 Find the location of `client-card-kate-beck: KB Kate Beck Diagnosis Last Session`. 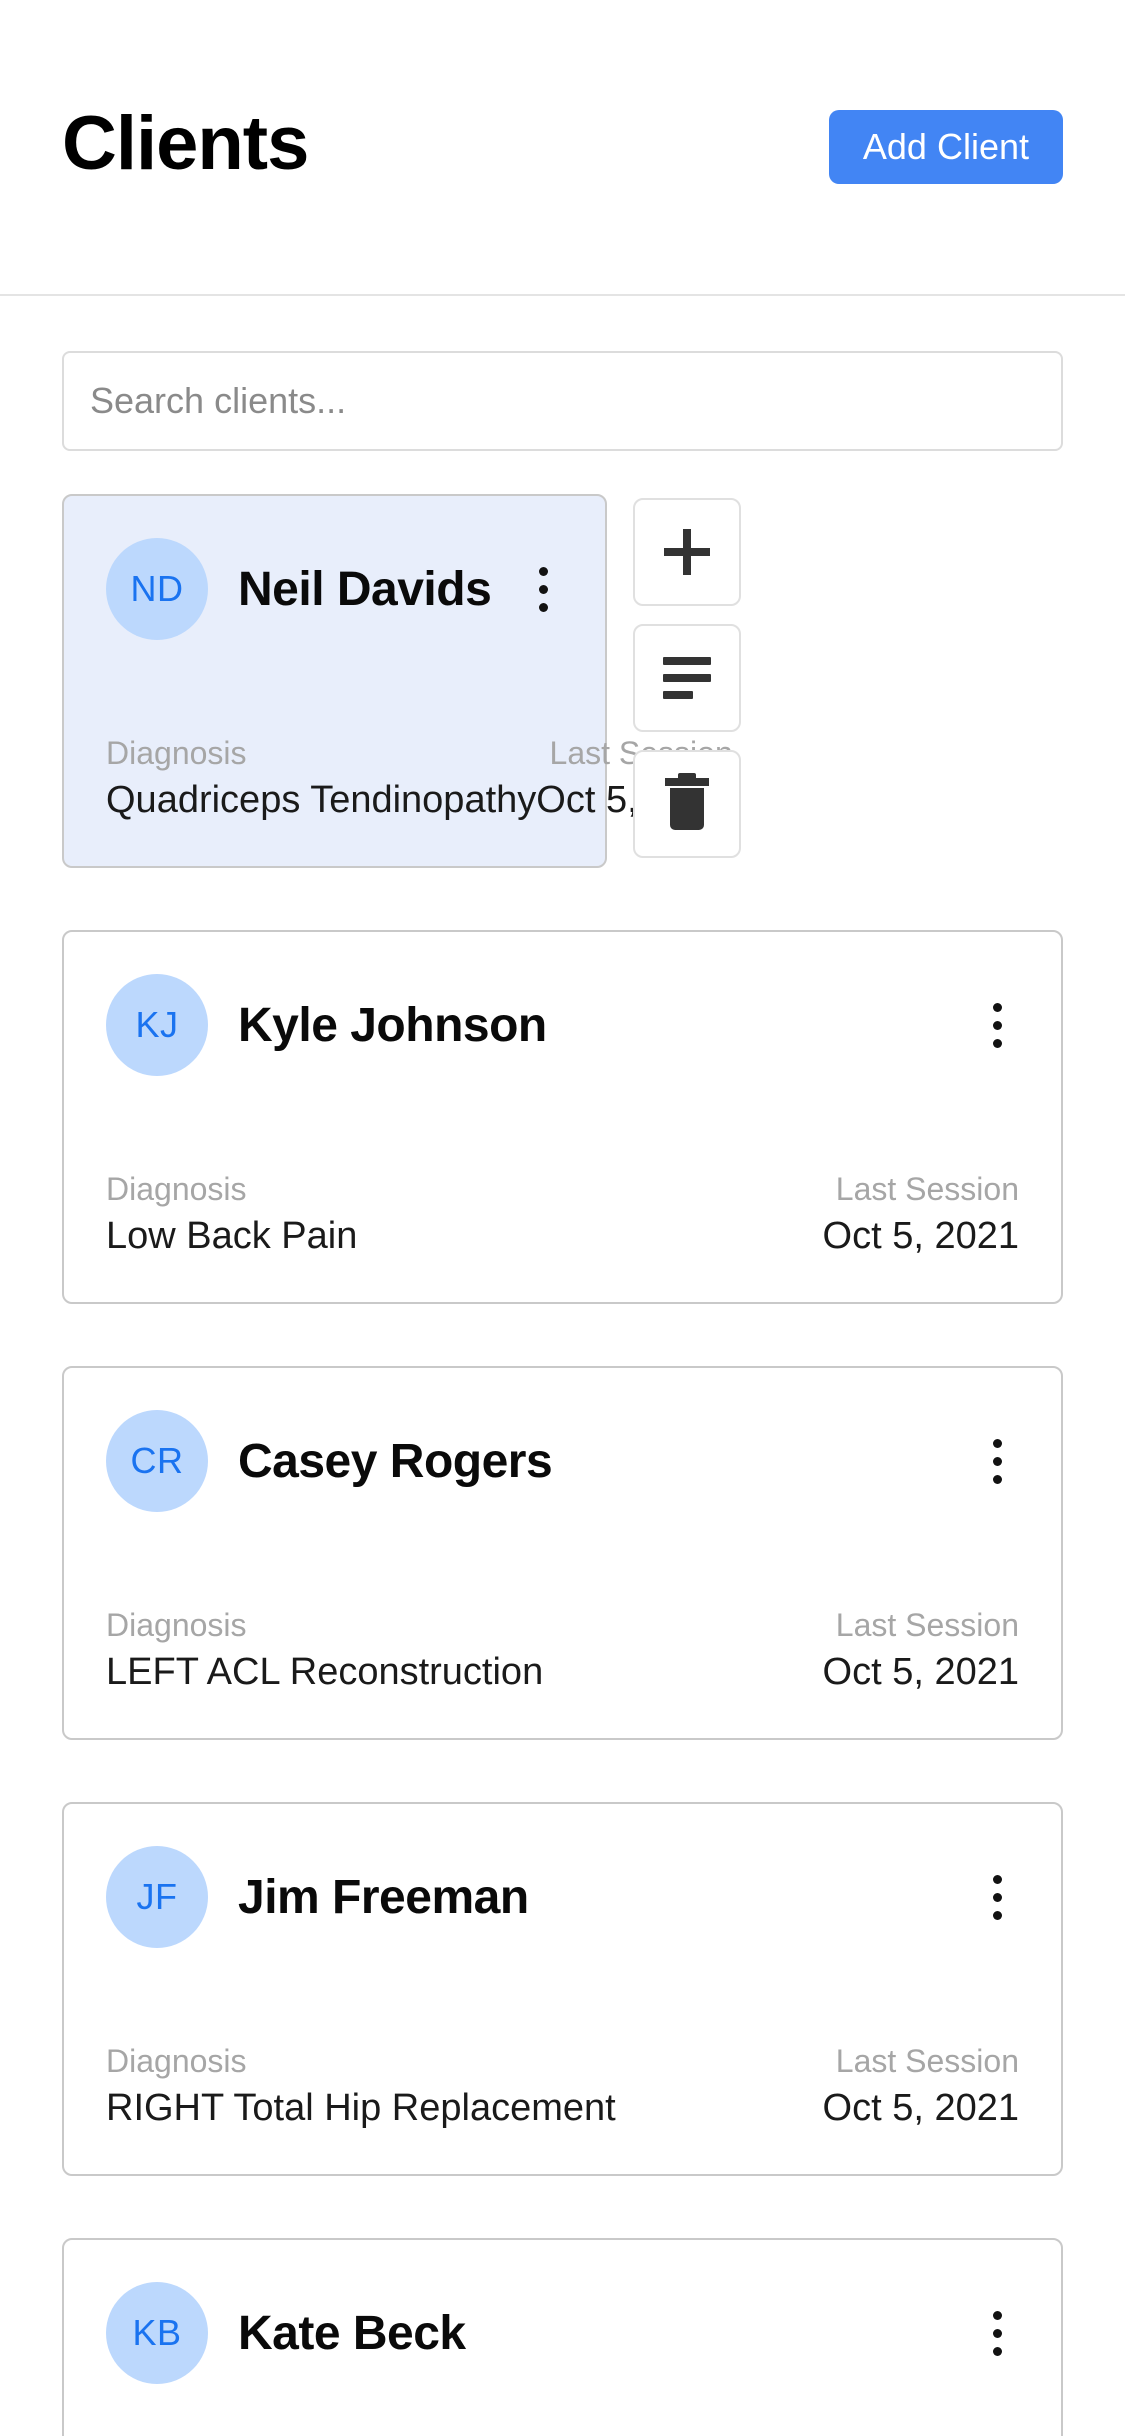

client-card-kate-beck: KB Kate Beck Diagnosis Last Session is located at coordinates (562, 2337).